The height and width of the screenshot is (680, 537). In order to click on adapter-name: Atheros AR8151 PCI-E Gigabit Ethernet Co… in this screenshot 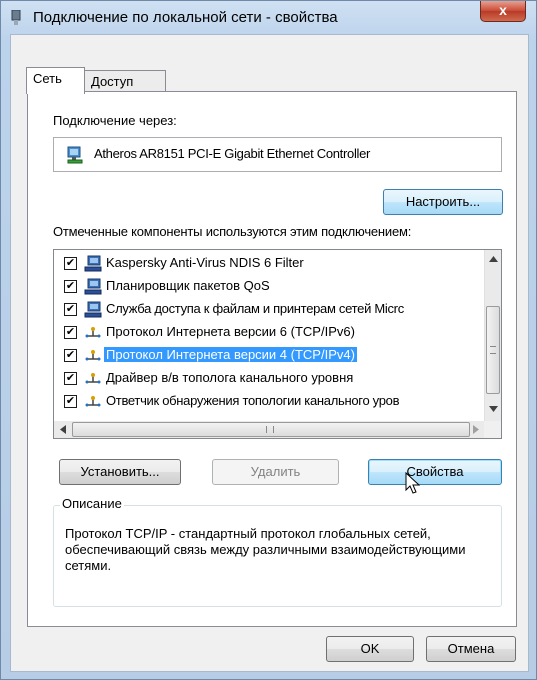, I will do `click(232, 153)`.